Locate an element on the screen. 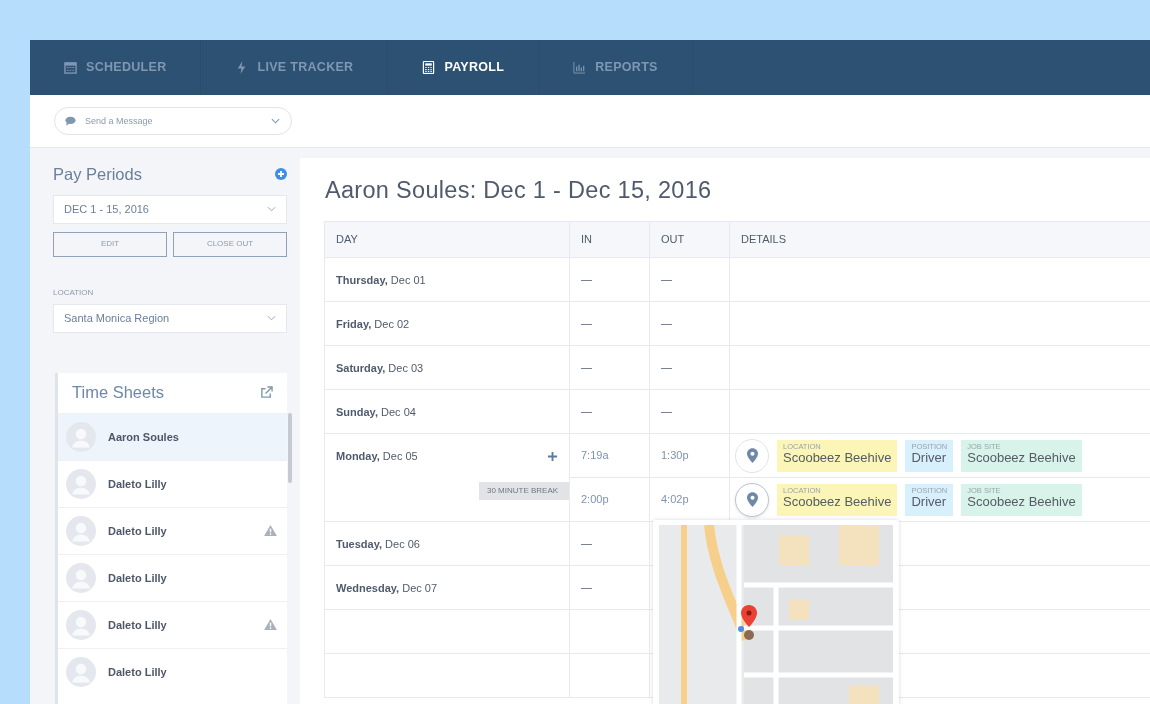  time-text: 7:19a is located at coordinates (595, 455).